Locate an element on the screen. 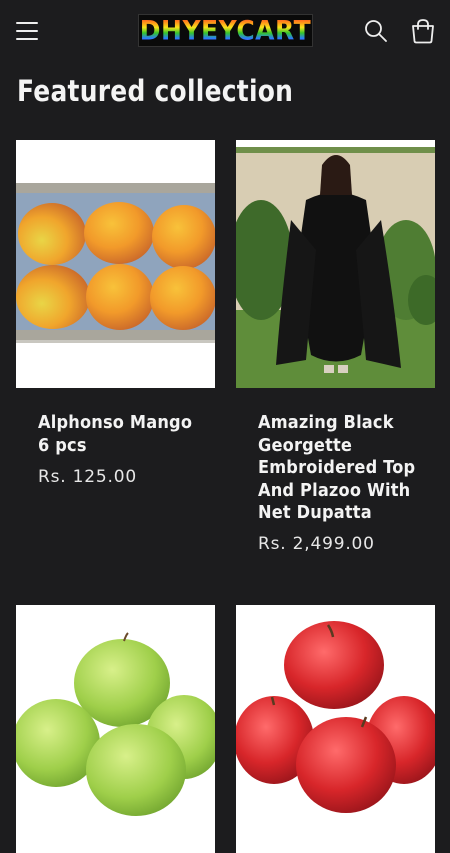 The image size is (450, 853). search-icon is located at coordinates (376, 31).